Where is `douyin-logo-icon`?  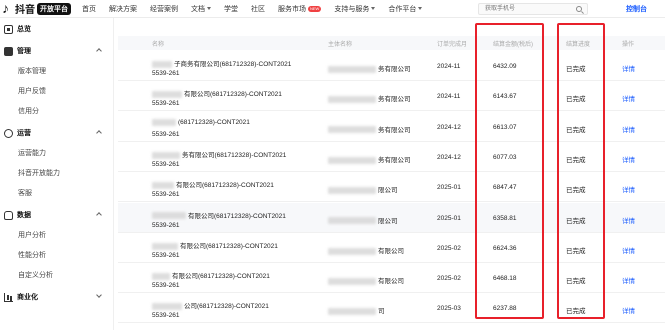
douyin-logo-icon is located at coordinates (8, 8).